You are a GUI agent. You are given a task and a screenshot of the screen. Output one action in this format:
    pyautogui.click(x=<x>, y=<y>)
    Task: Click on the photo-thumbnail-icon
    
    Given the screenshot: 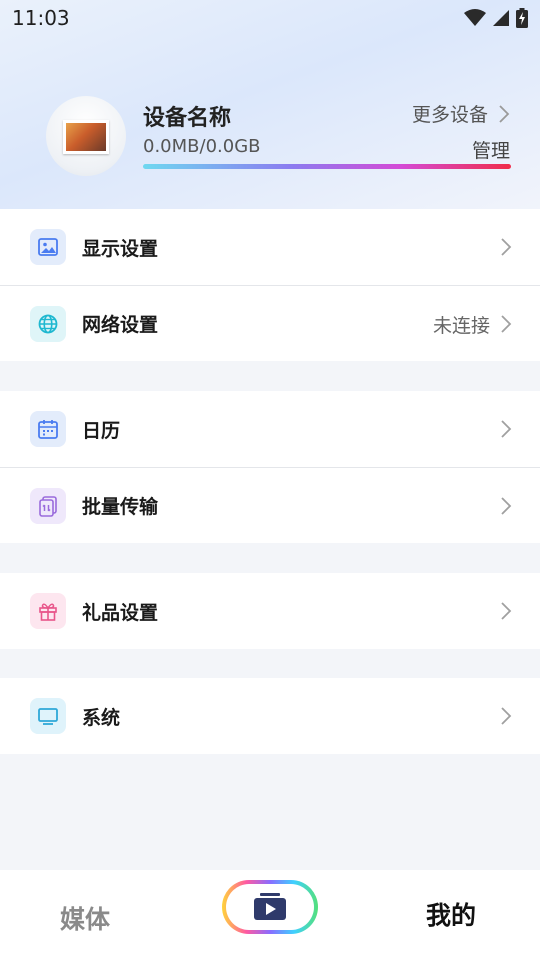 What is the action you would take?
    pyautogui.click(x=86, y=137)
    